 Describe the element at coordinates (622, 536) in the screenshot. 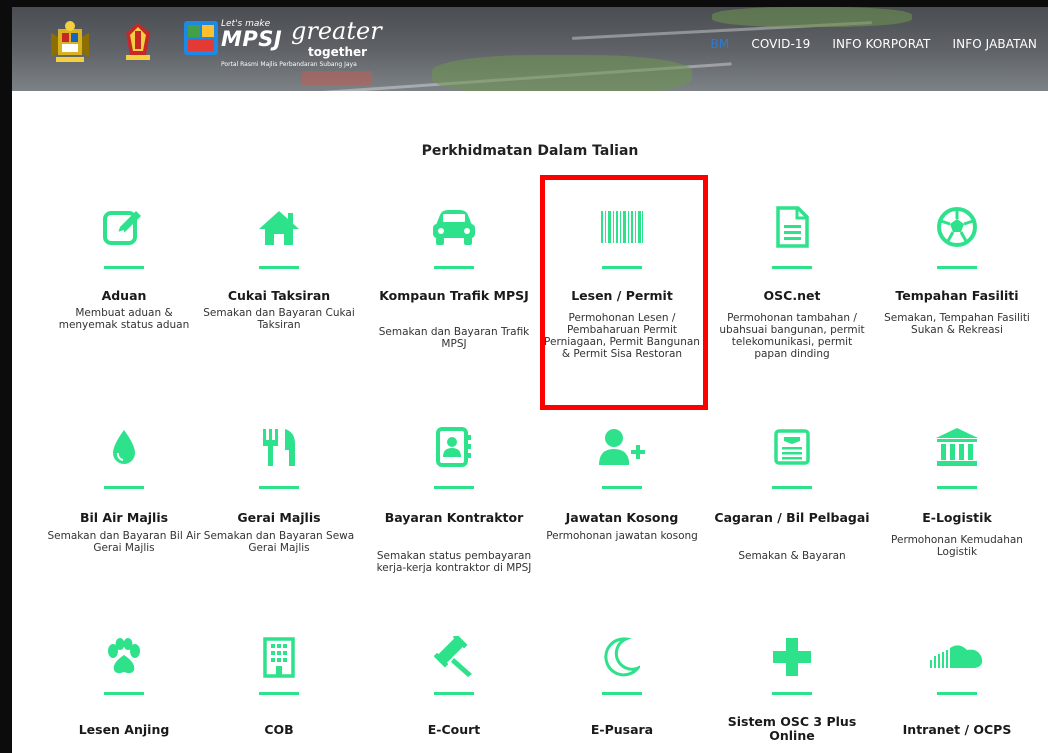

I see `tile-desc: Permohonan jawatan kosong` at that location.